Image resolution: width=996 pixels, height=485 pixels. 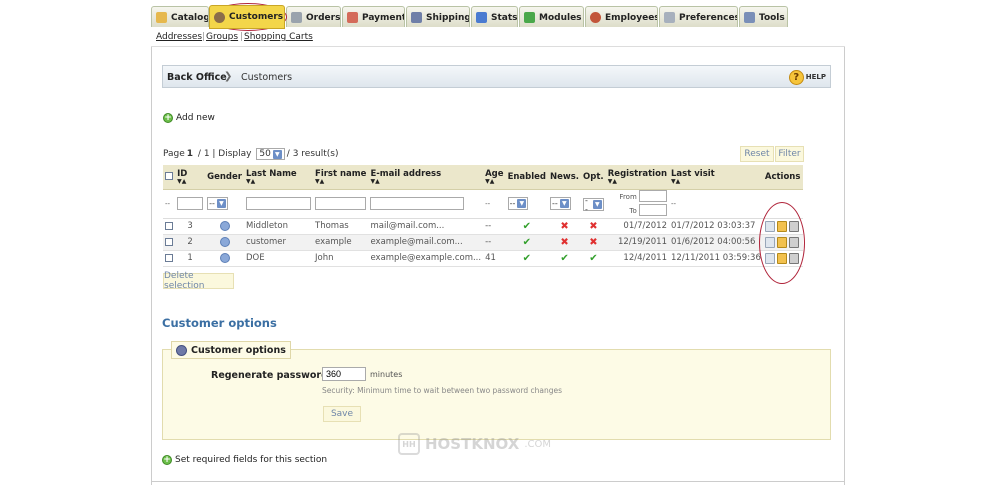 I want to click on cell-gender, so click(x=224, y=226).